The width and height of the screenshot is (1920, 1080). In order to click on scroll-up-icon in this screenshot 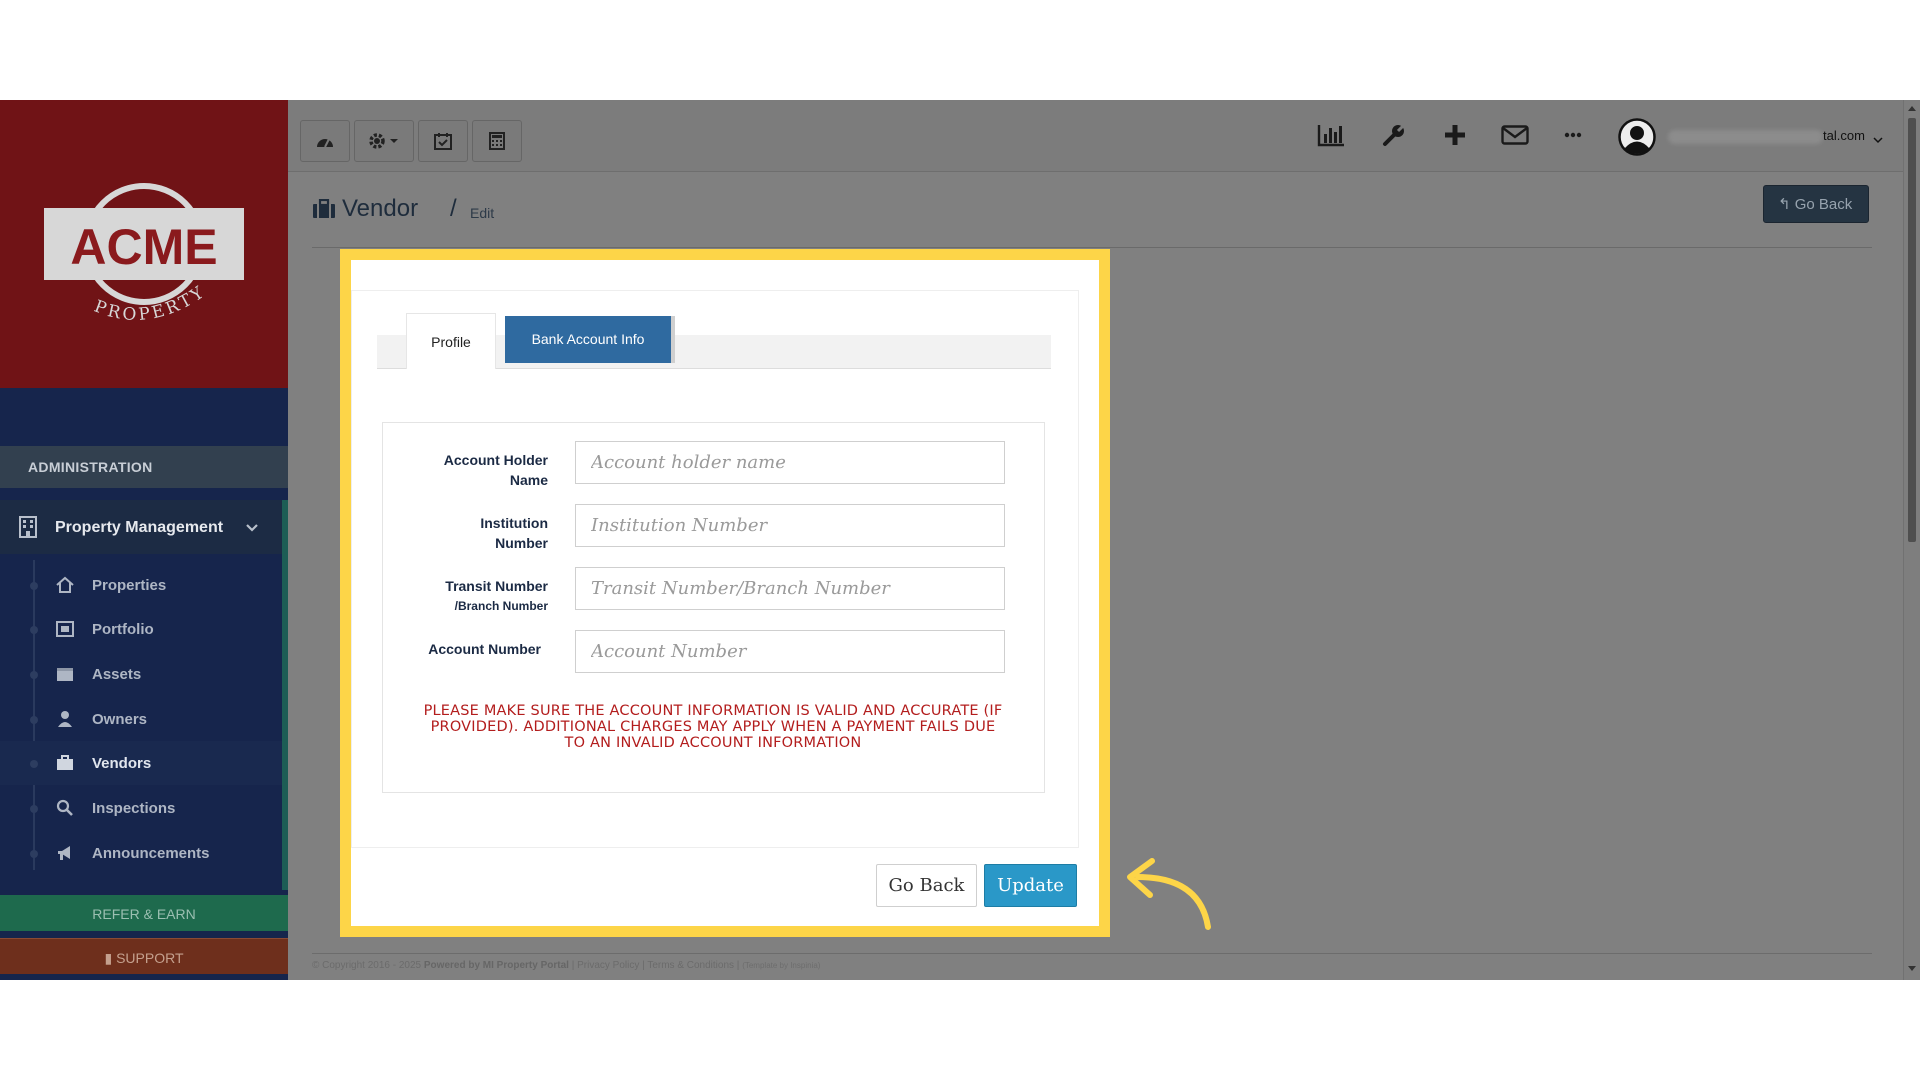, I will do `click(1912, 108)`.